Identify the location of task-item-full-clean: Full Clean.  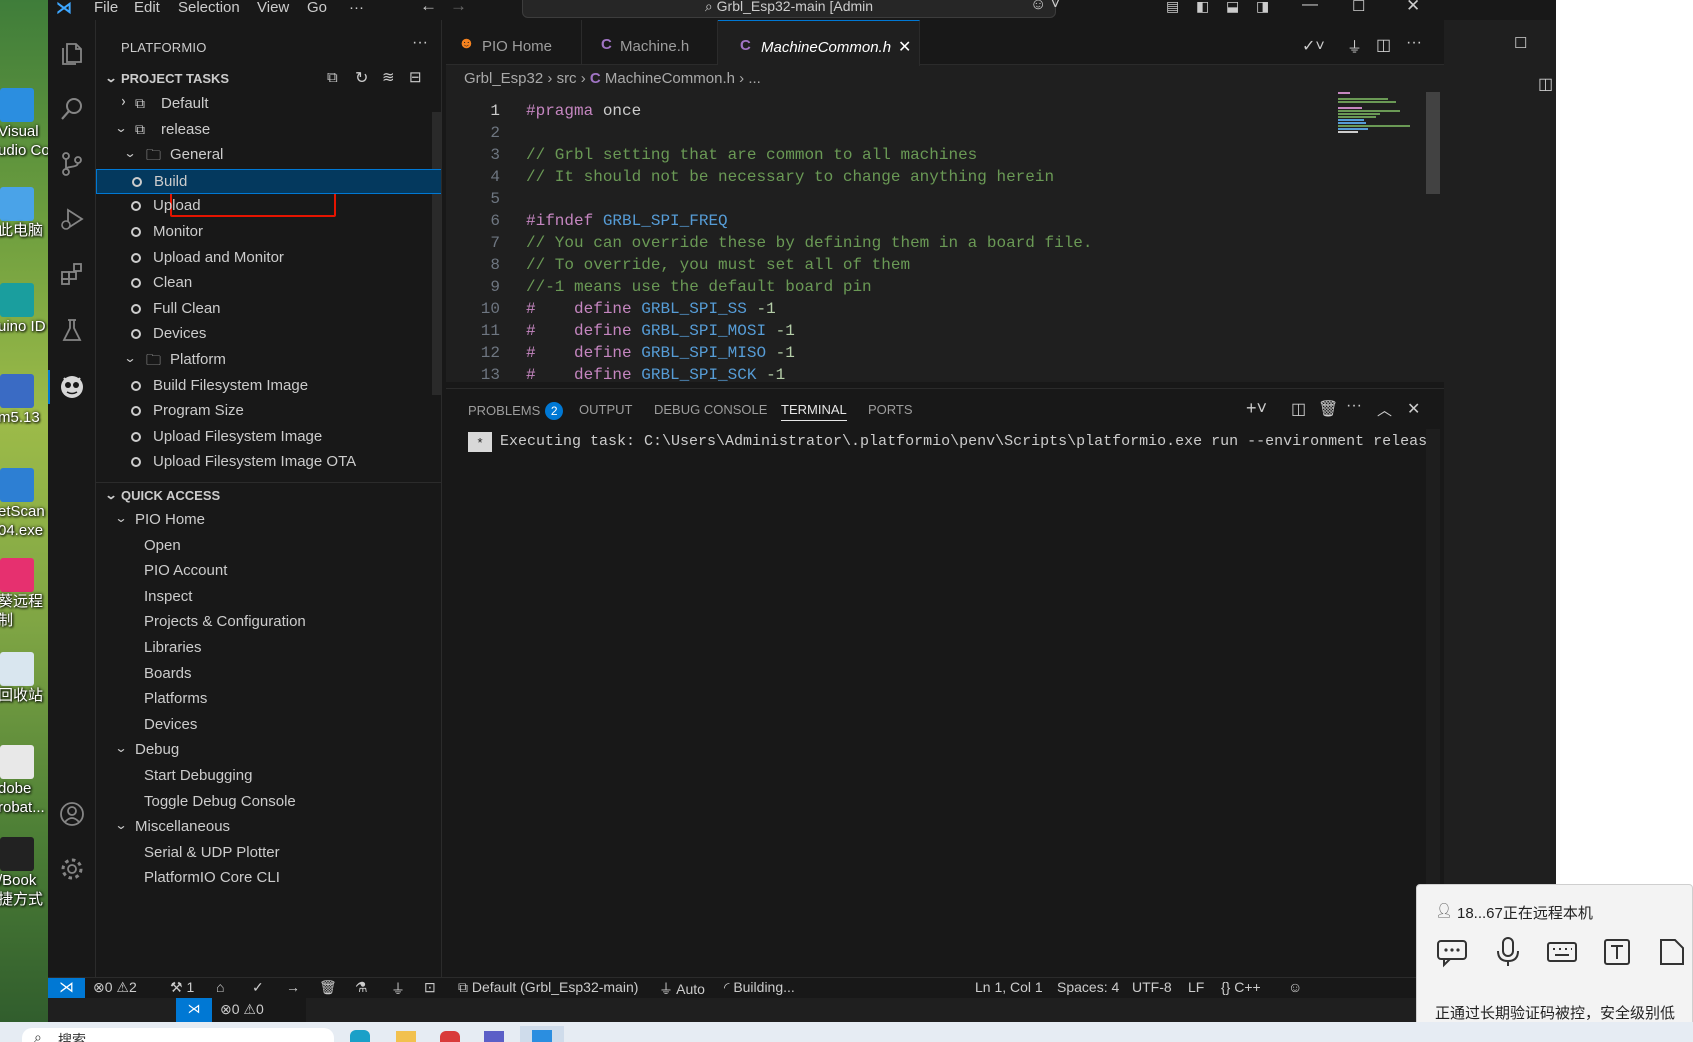
(268, 309).